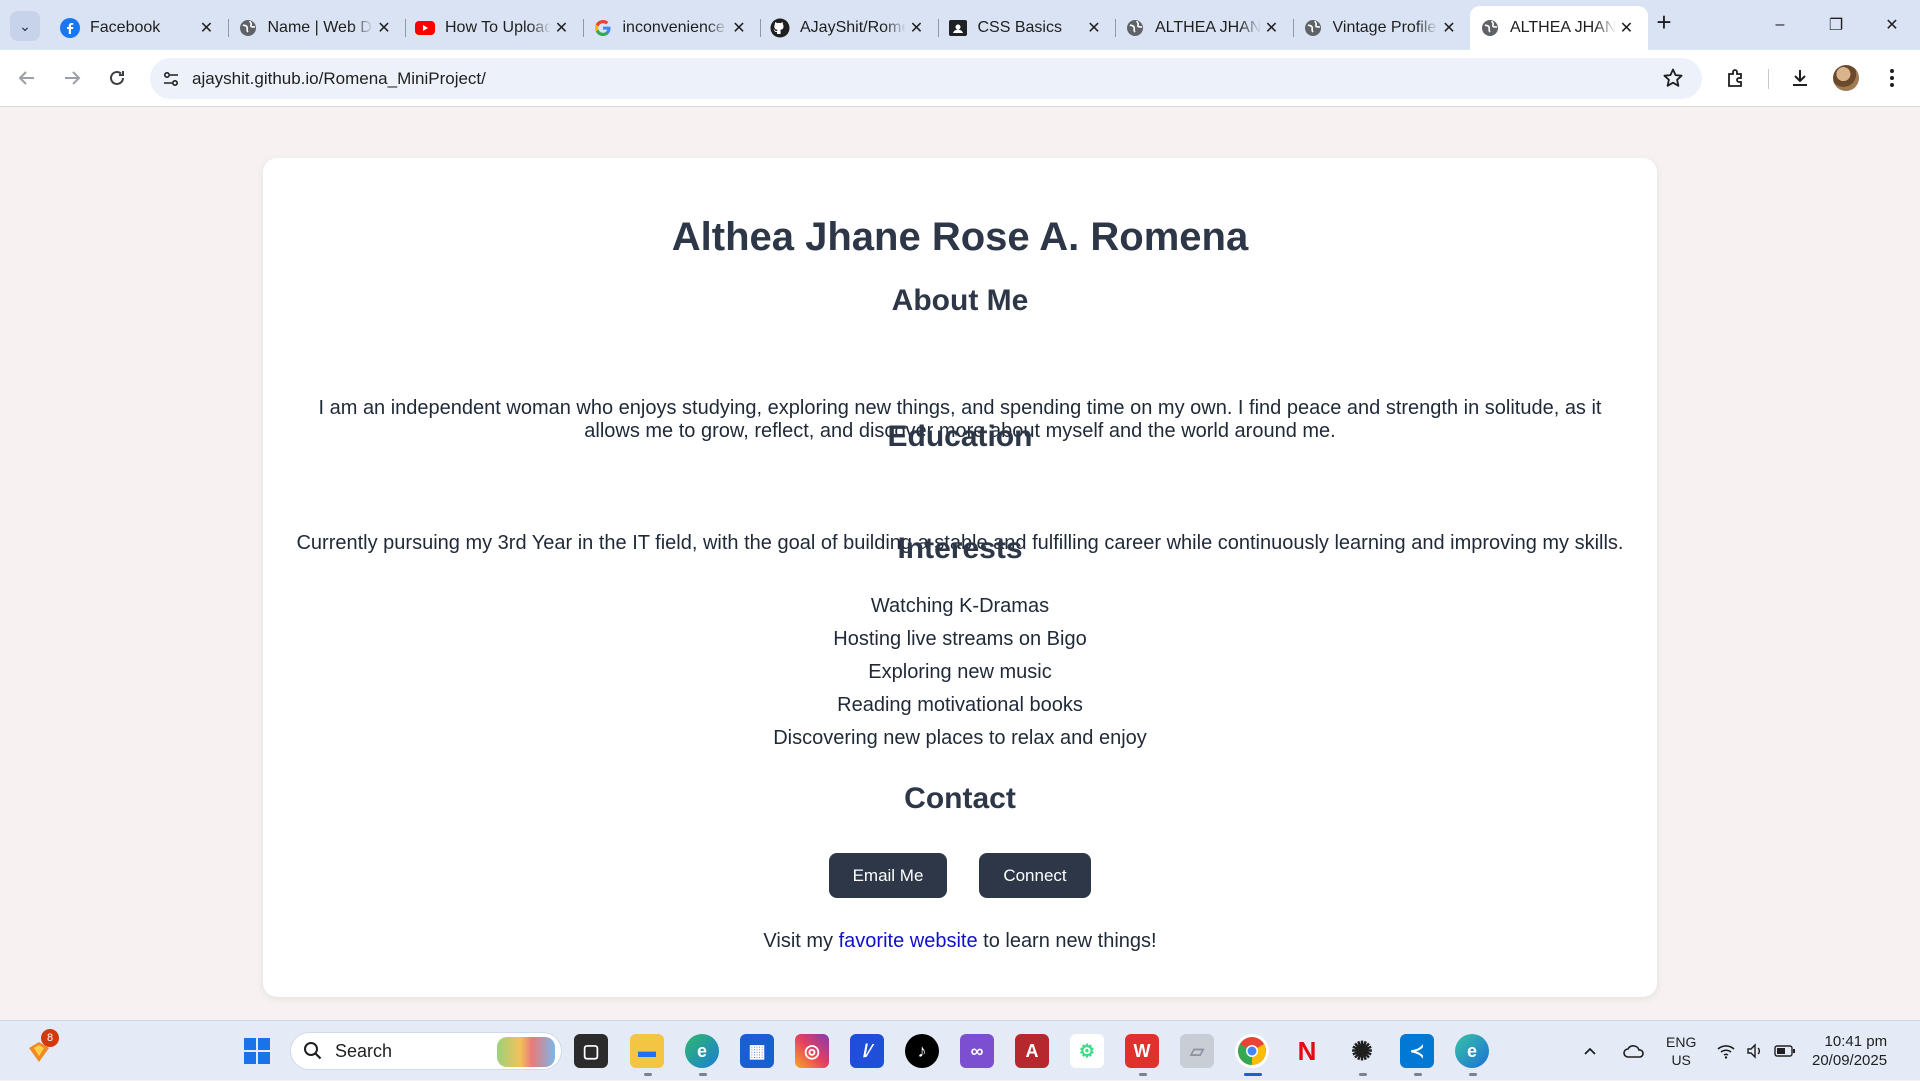 The width and height of the screenshot is (1920, 1081). What do you see at coordinates (853, 27) in the screenshot?
I see `tab-title: AJayShit/Romena` at bounding box center [853, 27].